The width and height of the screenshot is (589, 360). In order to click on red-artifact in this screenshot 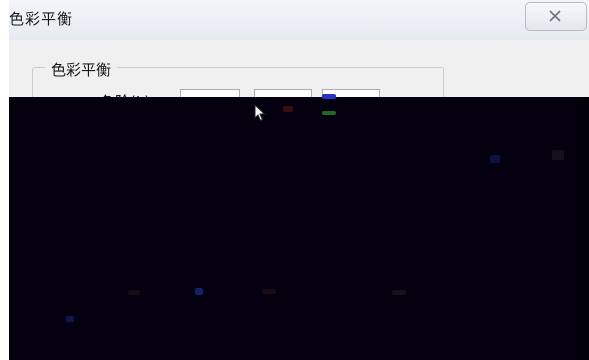, I will do `click(288, 109)`.